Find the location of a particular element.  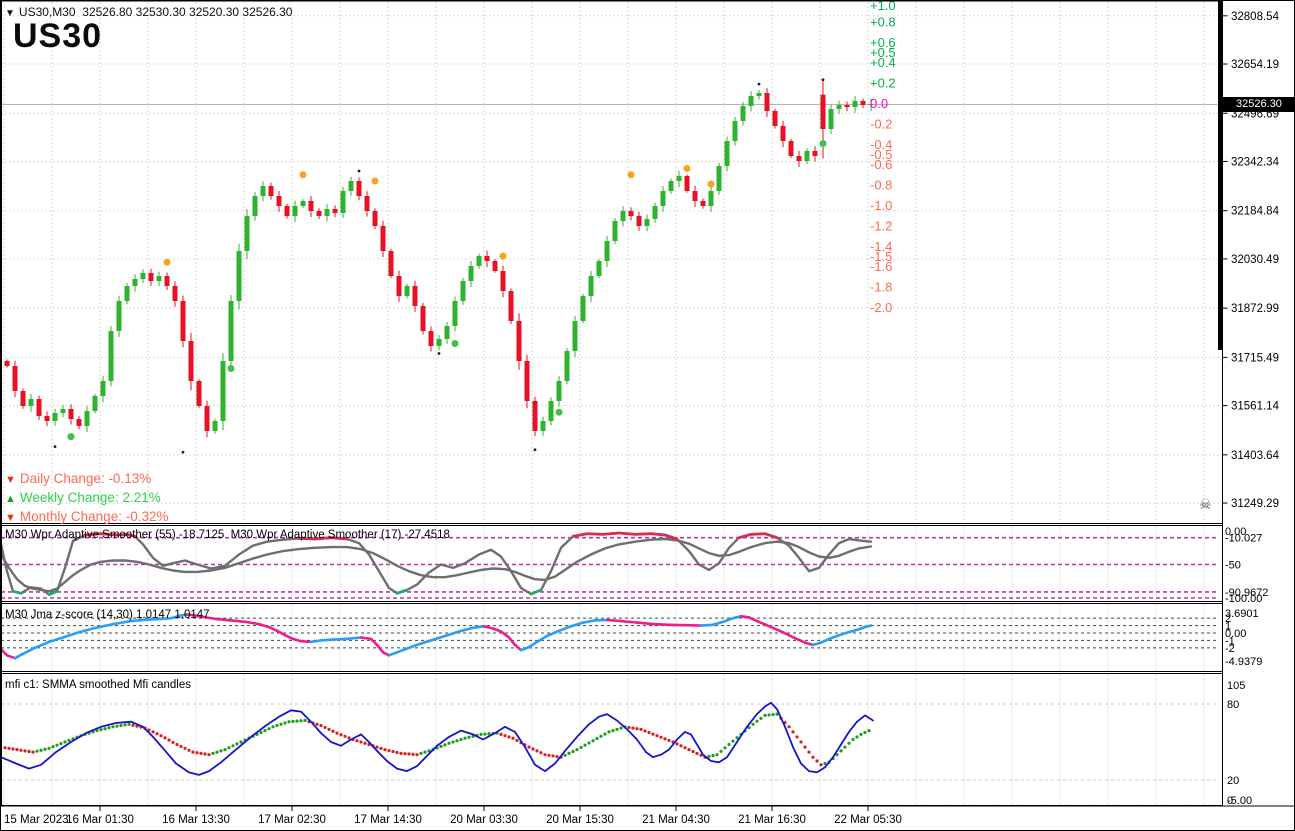

zscore-panel is located at coordinates (610, 636).